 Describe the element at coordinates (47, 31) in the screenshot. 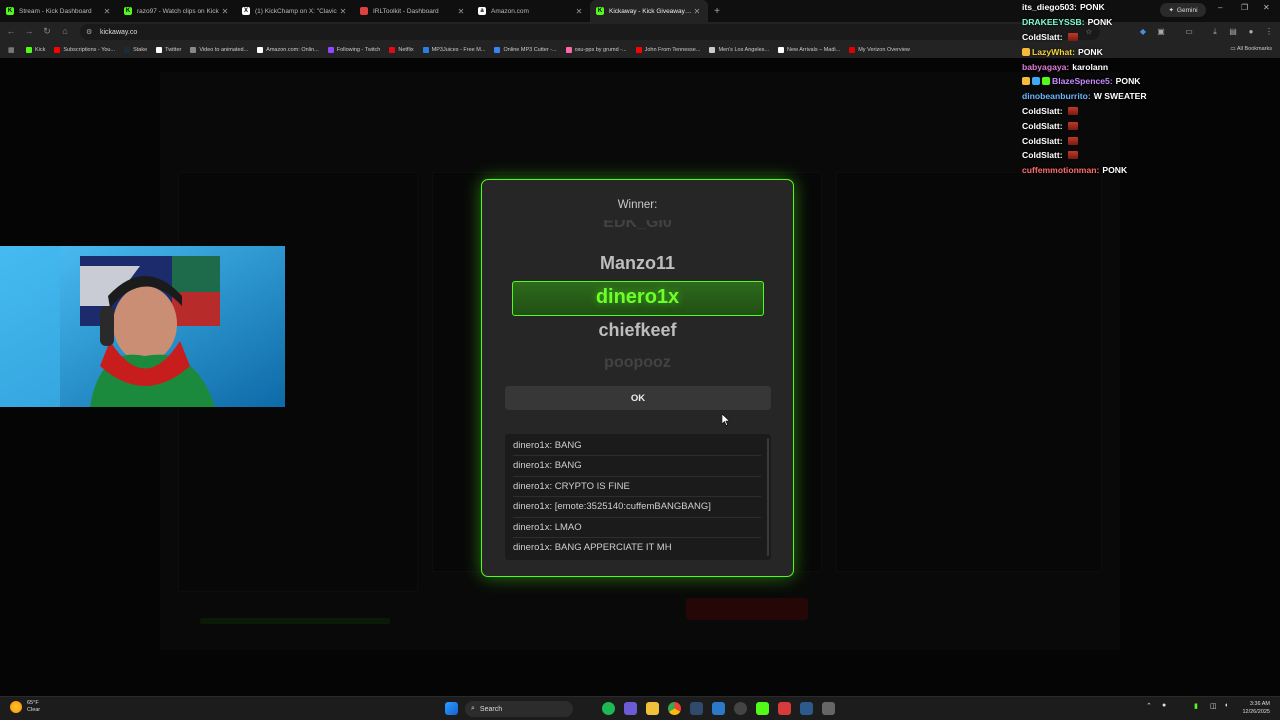

I see `reload-icon: ↻` at that location.